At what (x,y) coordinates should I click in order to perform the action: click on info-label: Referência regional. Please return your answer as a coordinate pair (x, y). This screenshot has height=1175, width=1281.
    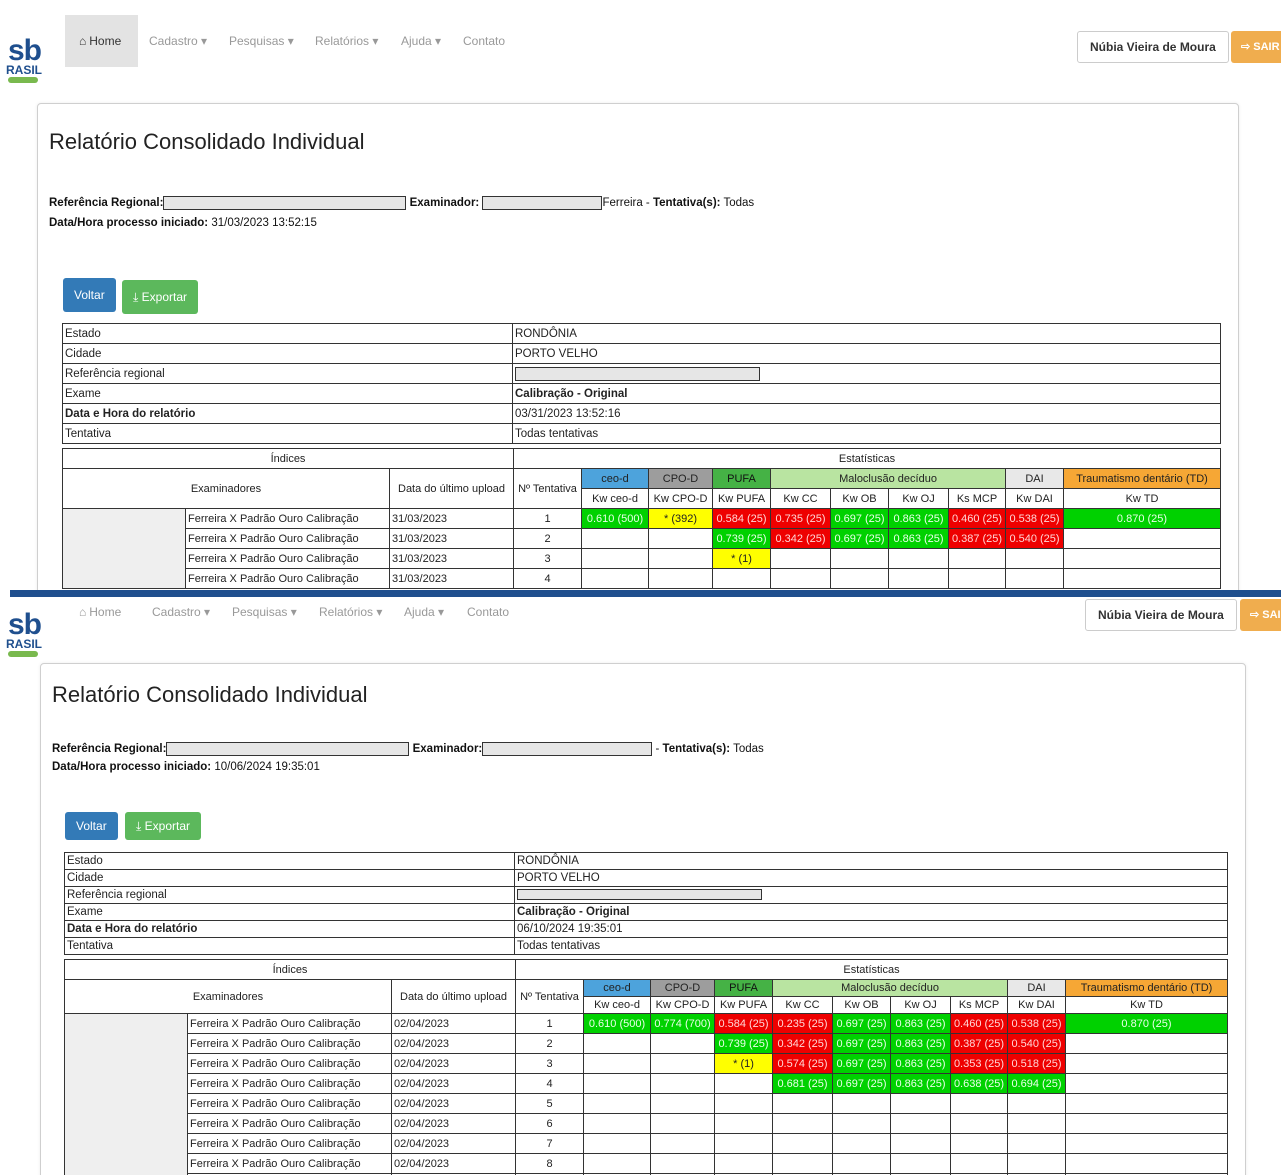
    Looking at the image, I should click on (289, 895).